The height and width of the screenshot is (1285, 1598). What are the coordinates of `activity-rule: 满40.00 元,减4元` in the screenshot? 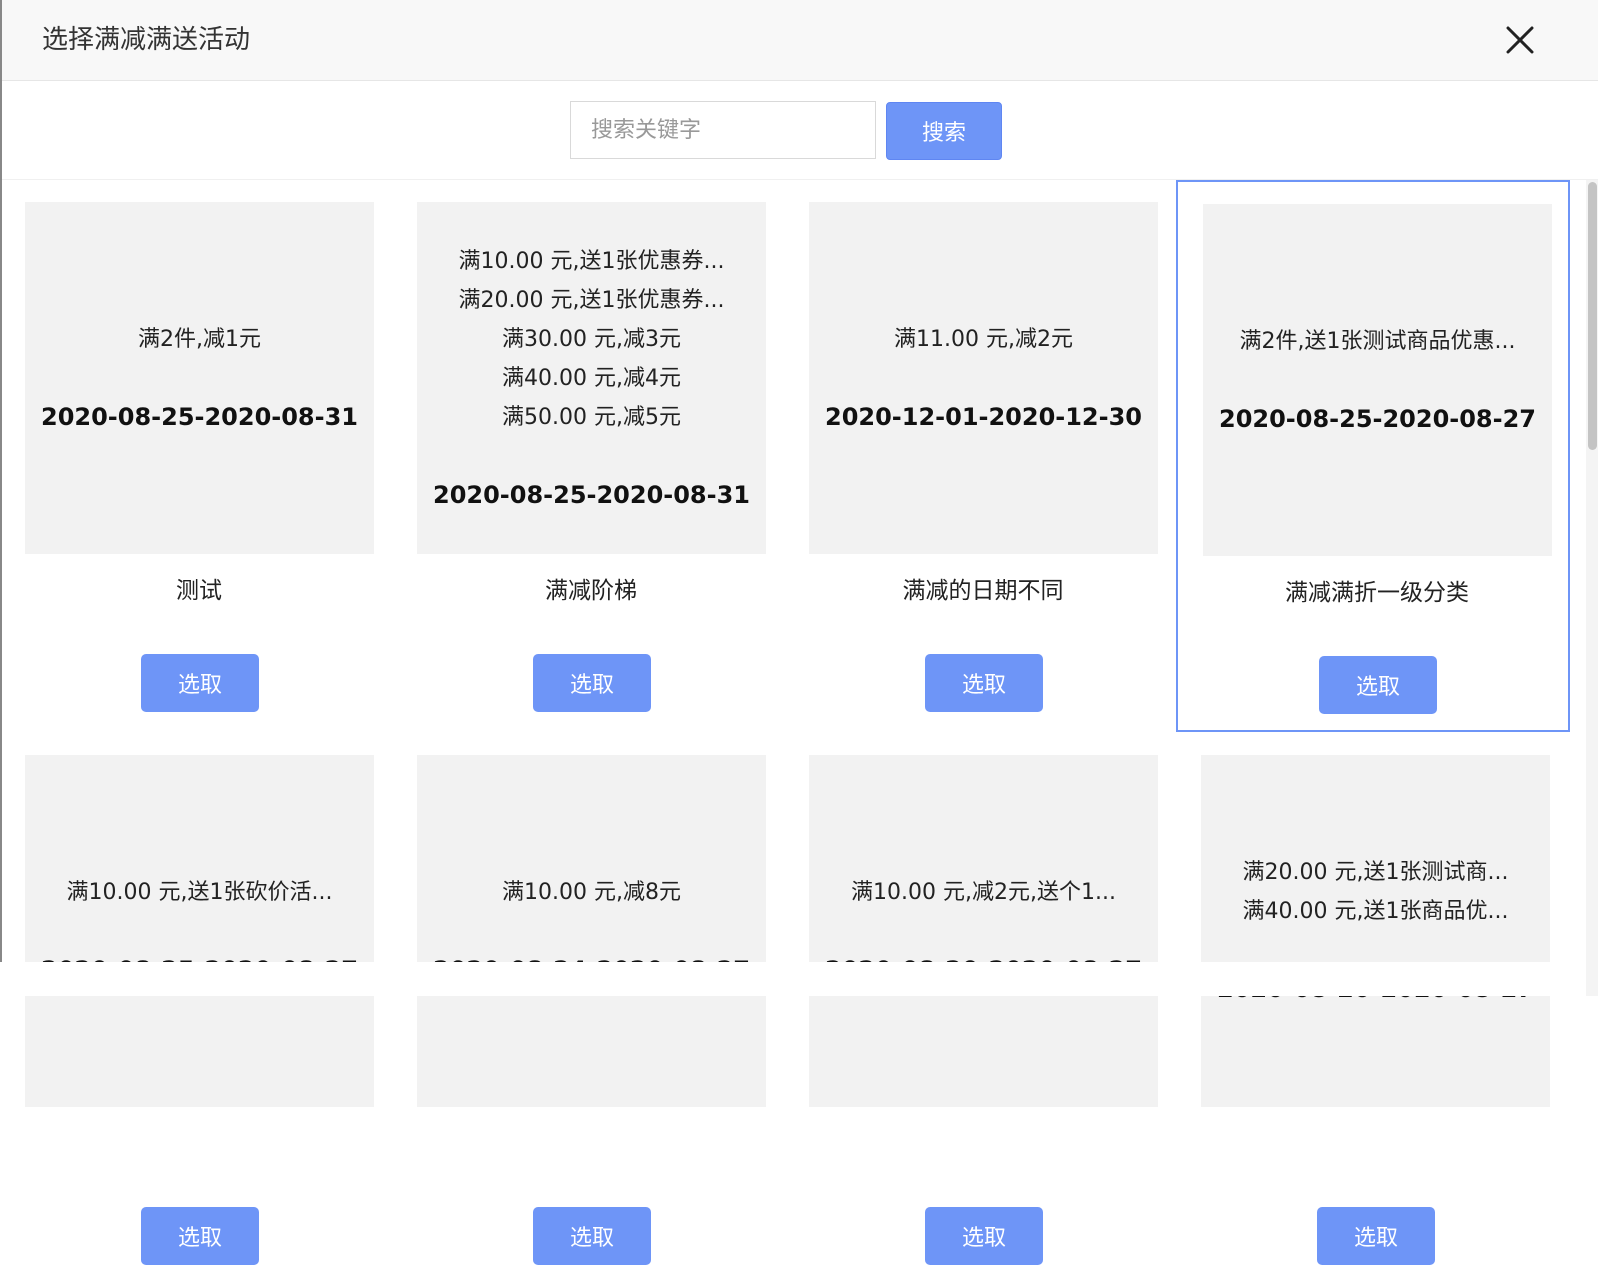 It's located at (591, 378).